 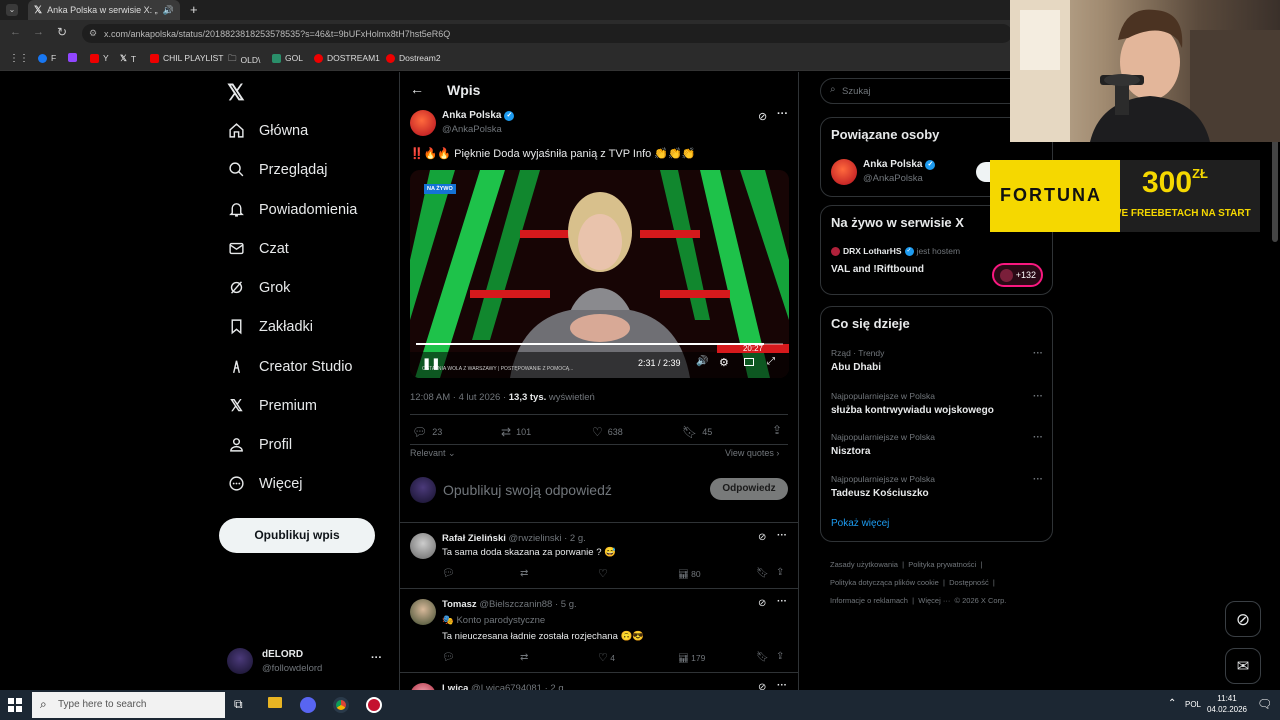 I want to click on bookmark-dostream2: Dostream2, so click(x=413, y=58).